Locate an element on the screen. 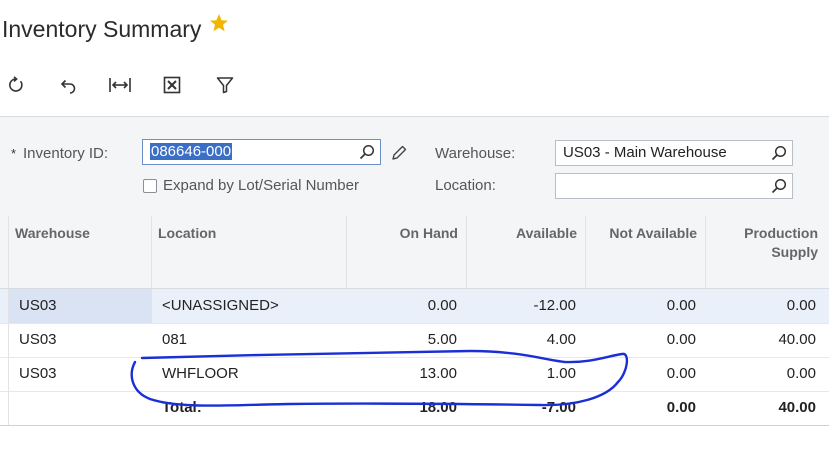 This screenshot has width=829, height=453. toolbar is located at coordinates (150, 85).